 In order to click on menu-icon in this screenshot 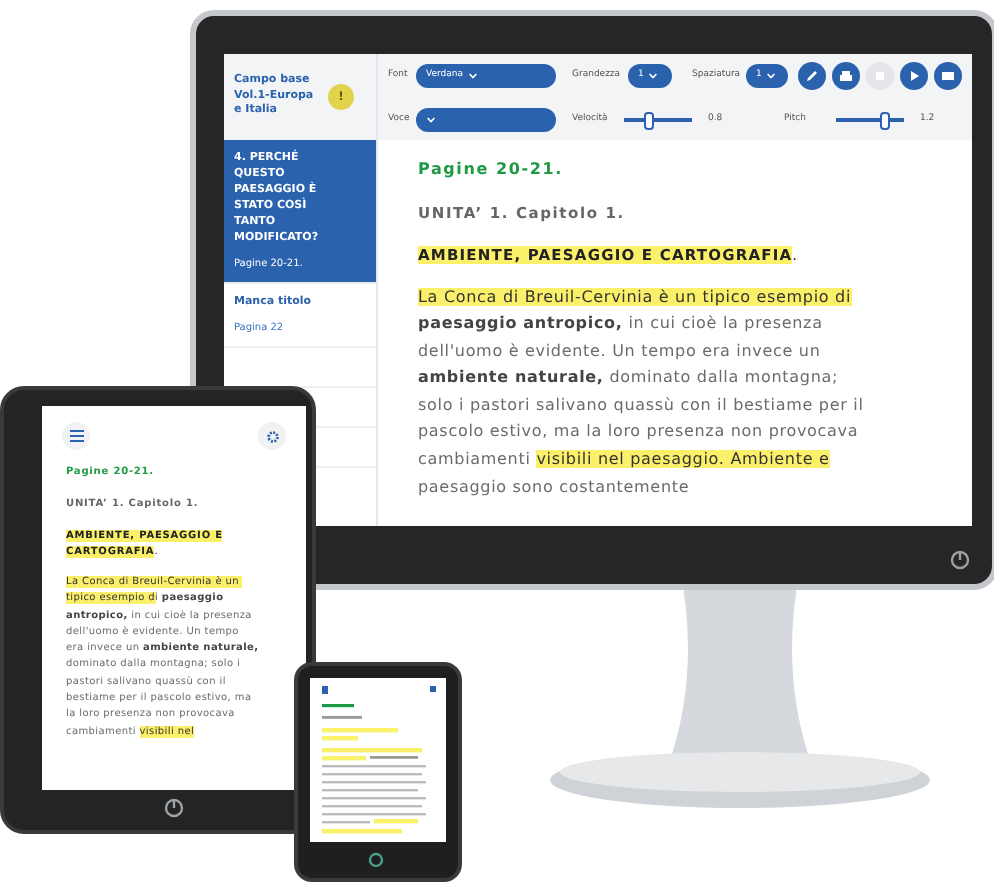, I will do `click(76, 436)`.